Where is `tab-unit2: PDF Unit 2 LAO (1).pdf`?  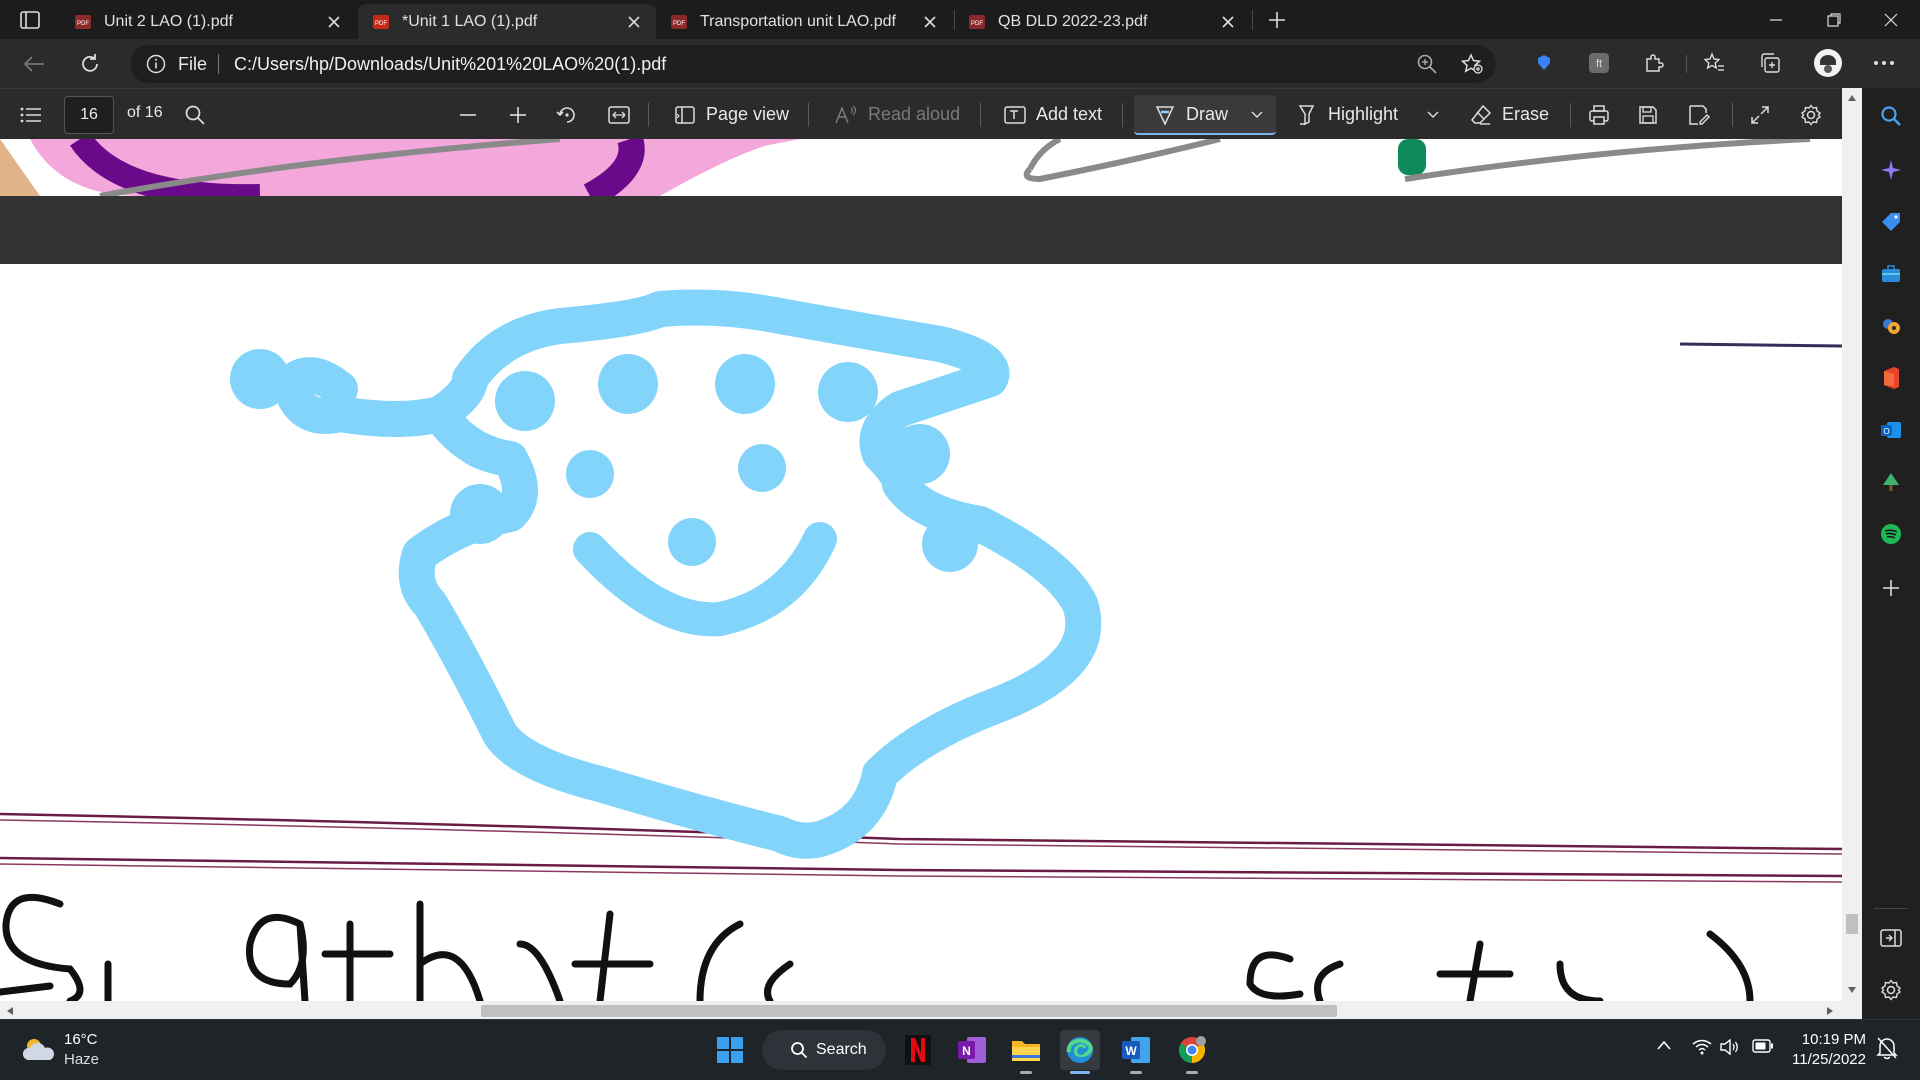 tab-unit2: PDF Unit 2 LAO (1).pdf is located at coordinates (208, 21).